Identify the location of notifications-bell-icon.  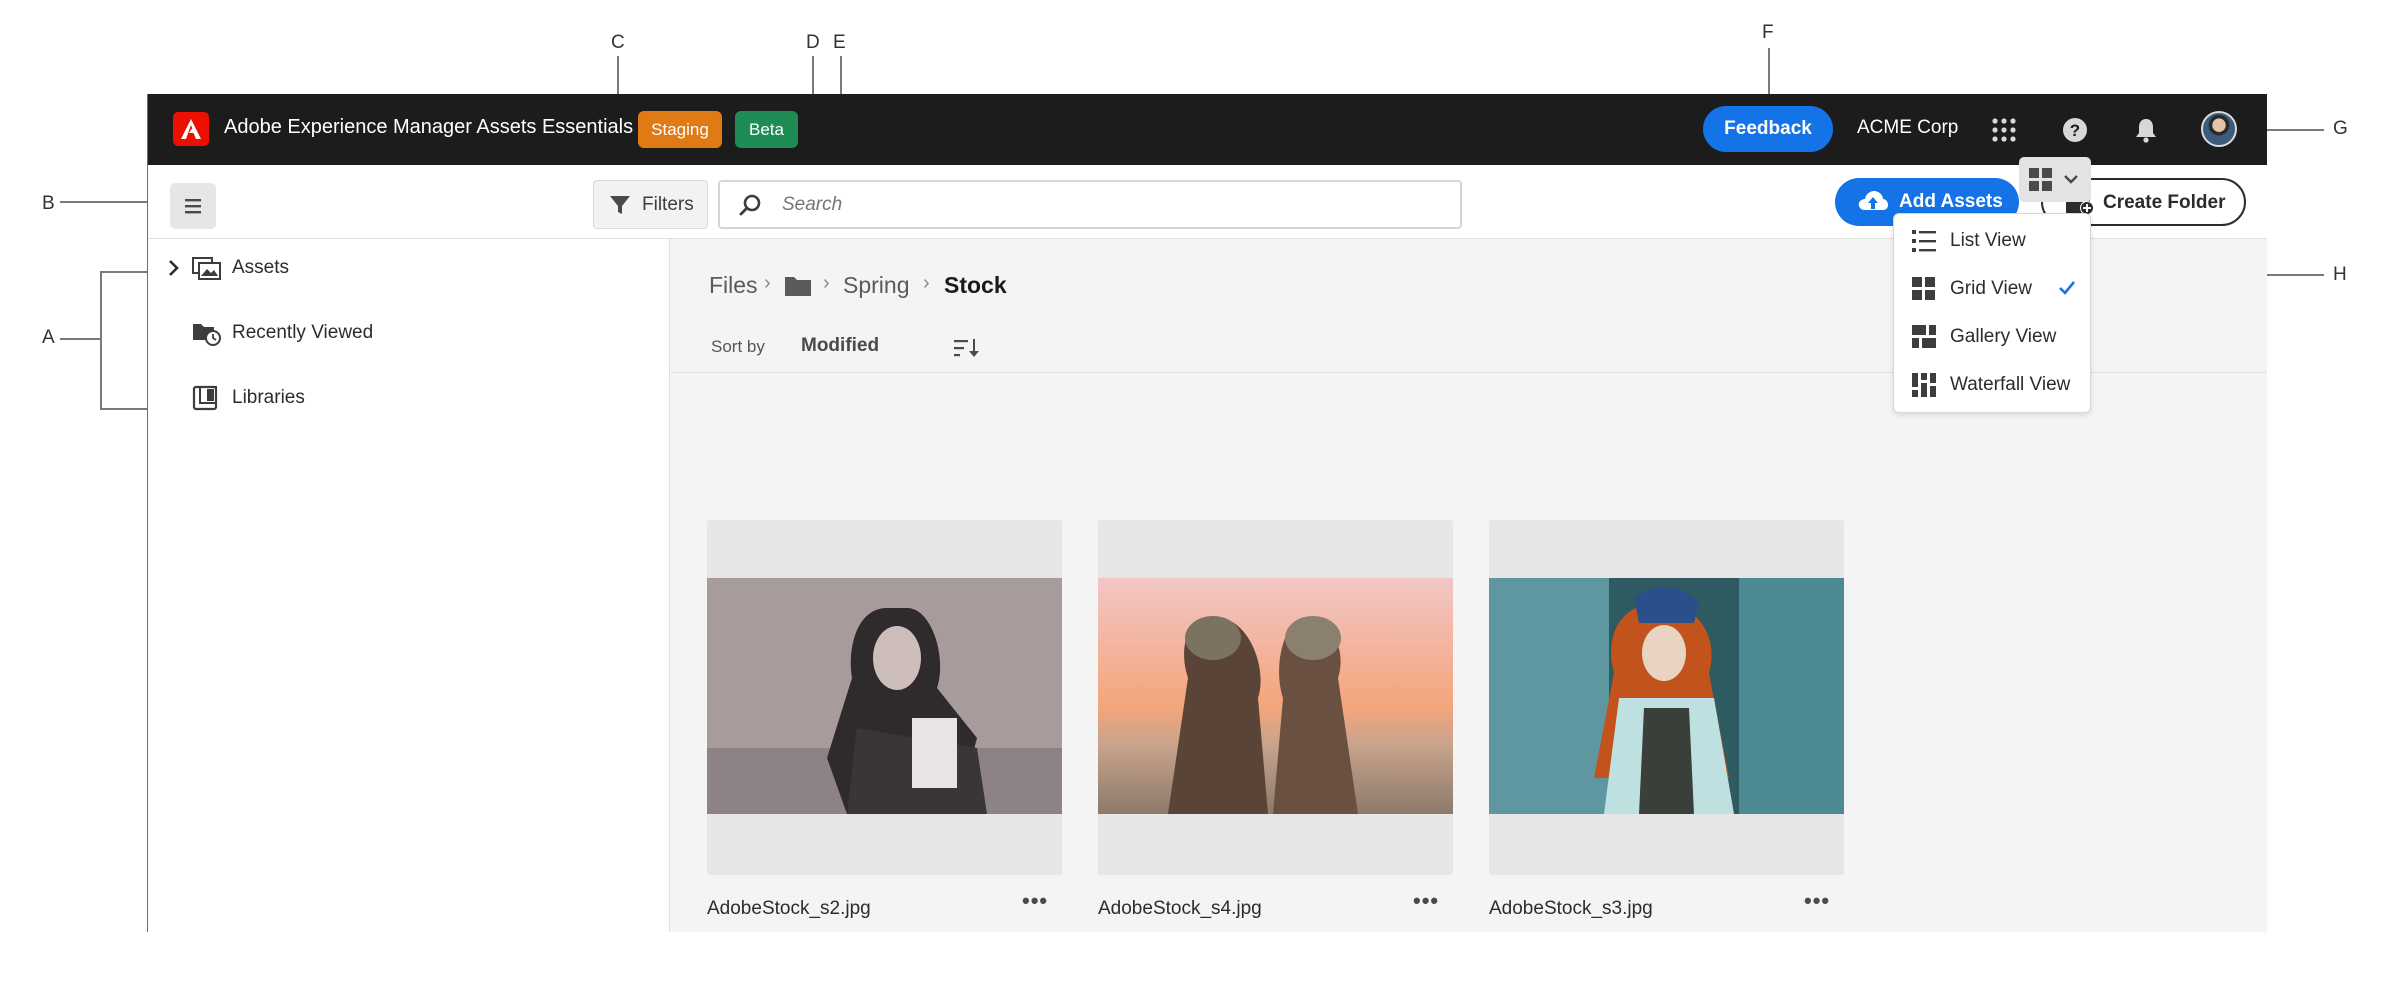
(2146, 130).